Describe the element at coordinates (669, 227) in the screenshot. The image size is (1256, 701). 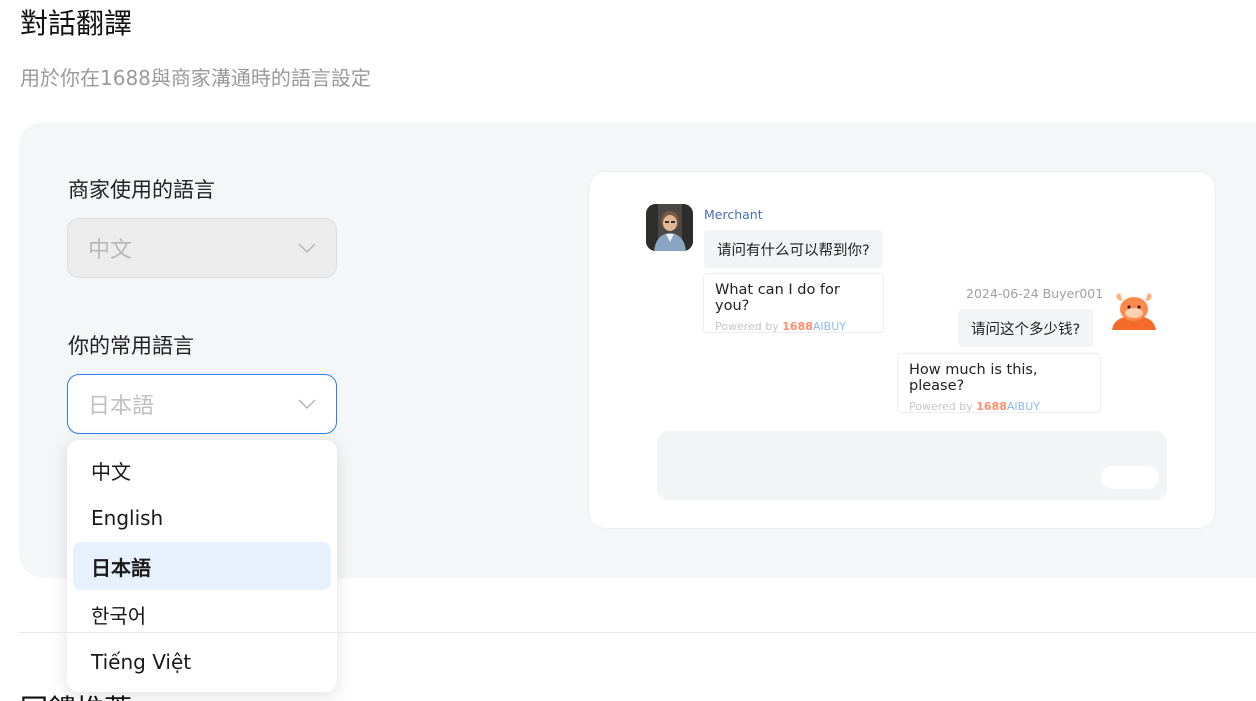
I see `merchant-avatar` at that location.